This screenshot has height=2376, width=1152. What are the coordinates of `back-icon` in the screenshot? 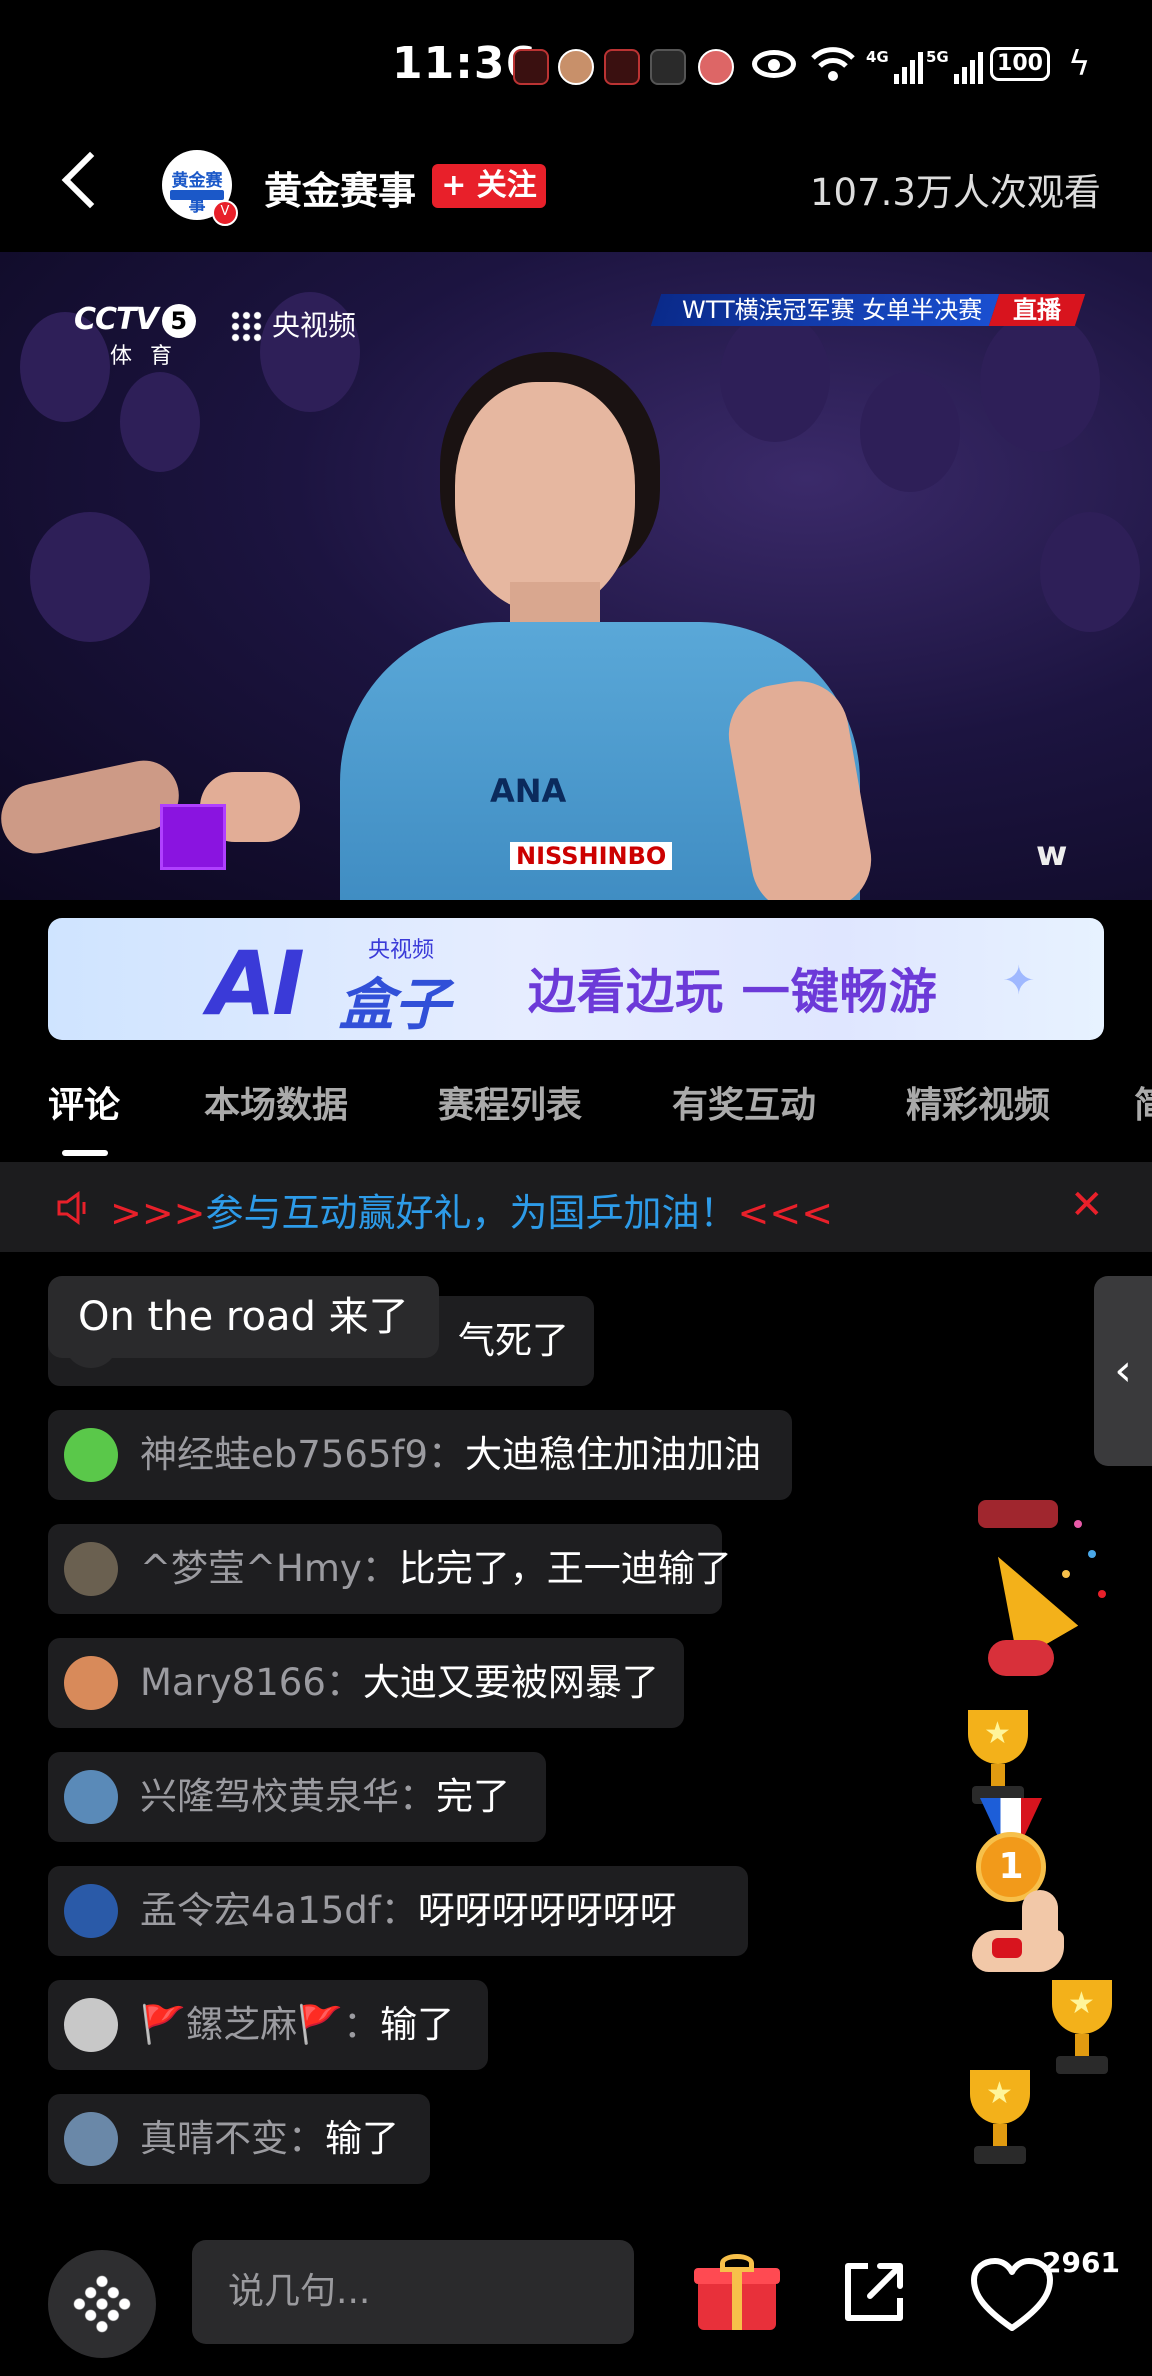 It's located at (90, 180).